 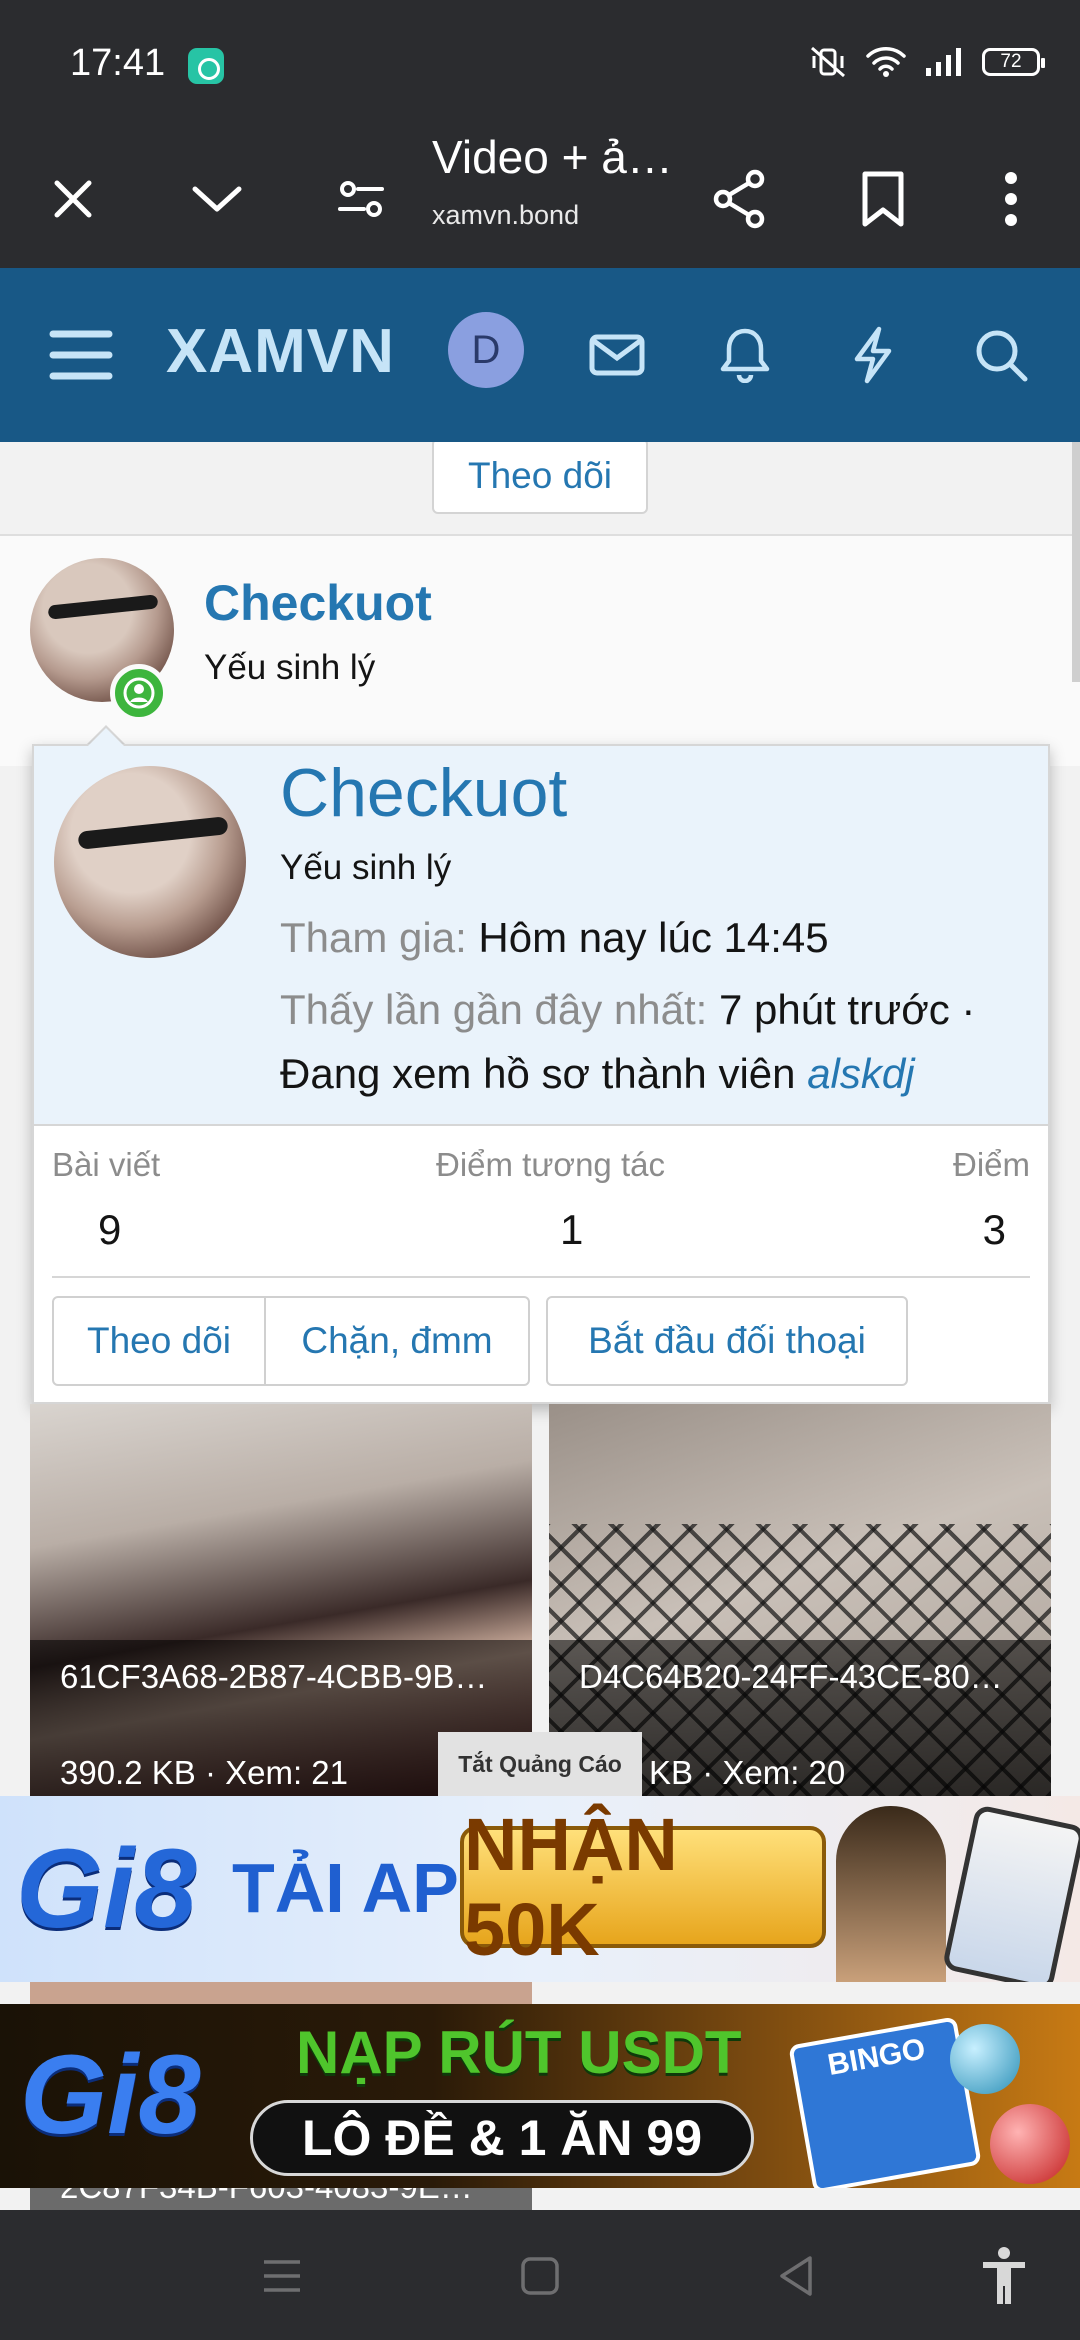 I want to click on last-seen-label: Thấy lần gần đây nhất:, so click(x=494, y=1009).